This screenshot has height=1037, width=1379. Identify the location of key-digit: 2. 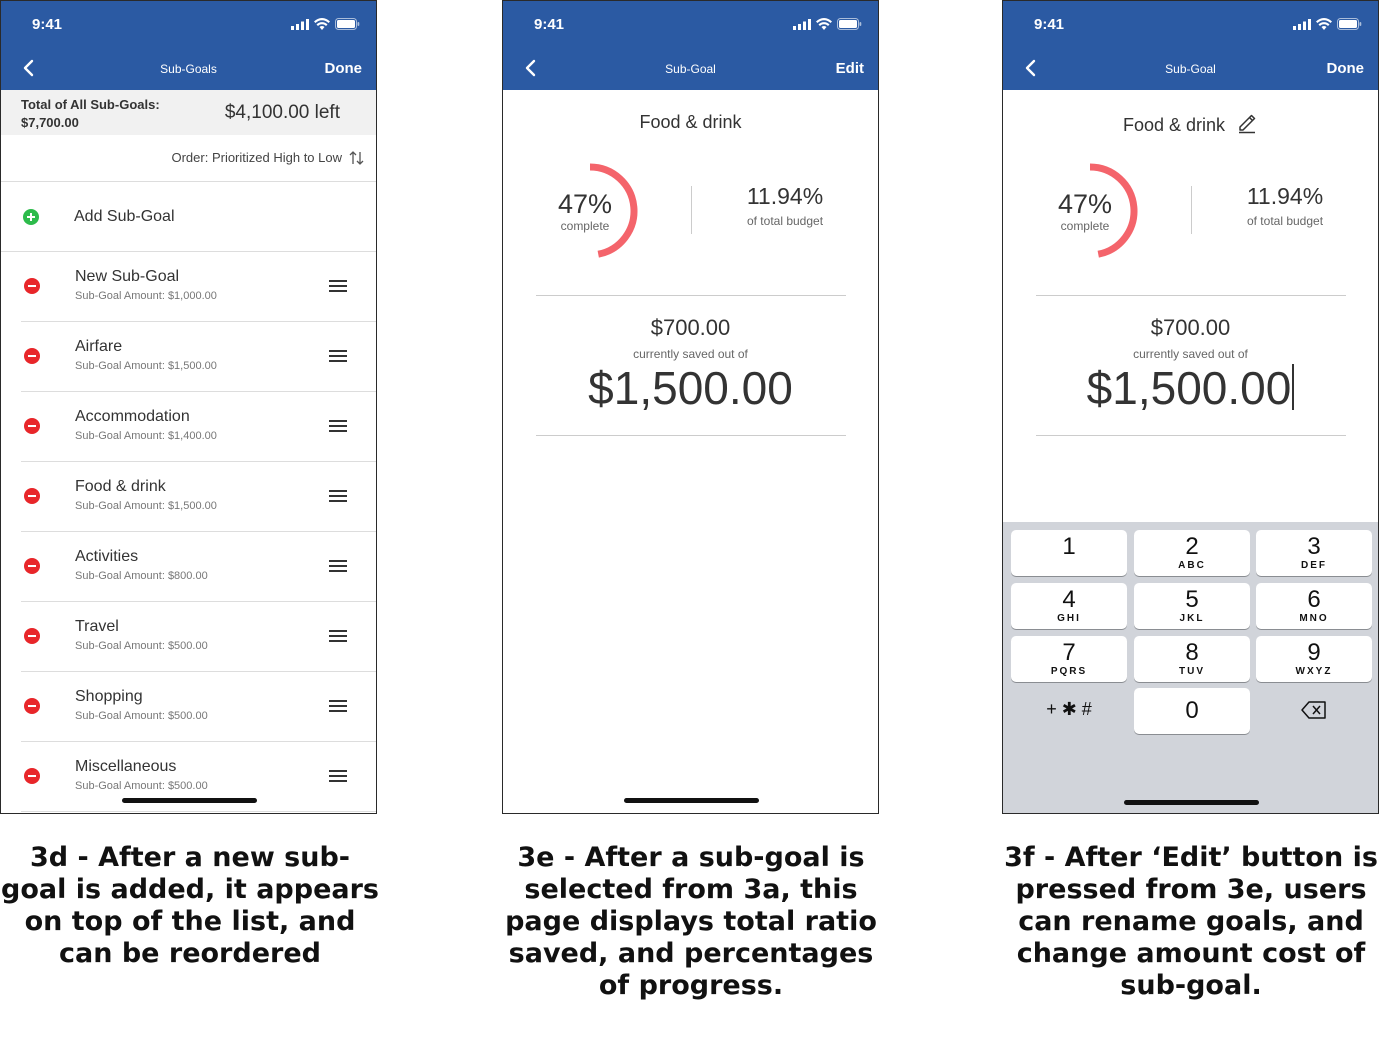
(1192, 546).